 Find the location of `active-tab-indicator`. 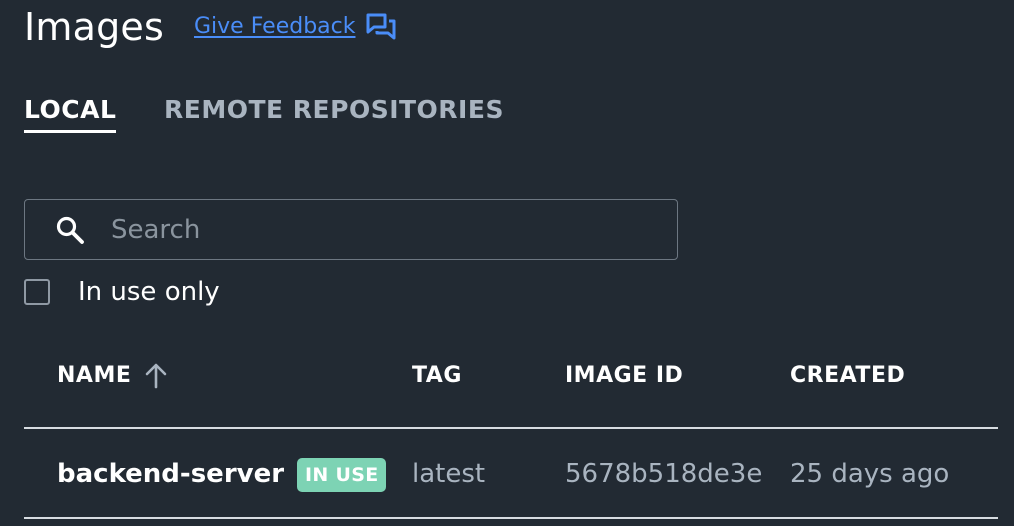

active-tab-indicator is located at coordinates (70, 131).